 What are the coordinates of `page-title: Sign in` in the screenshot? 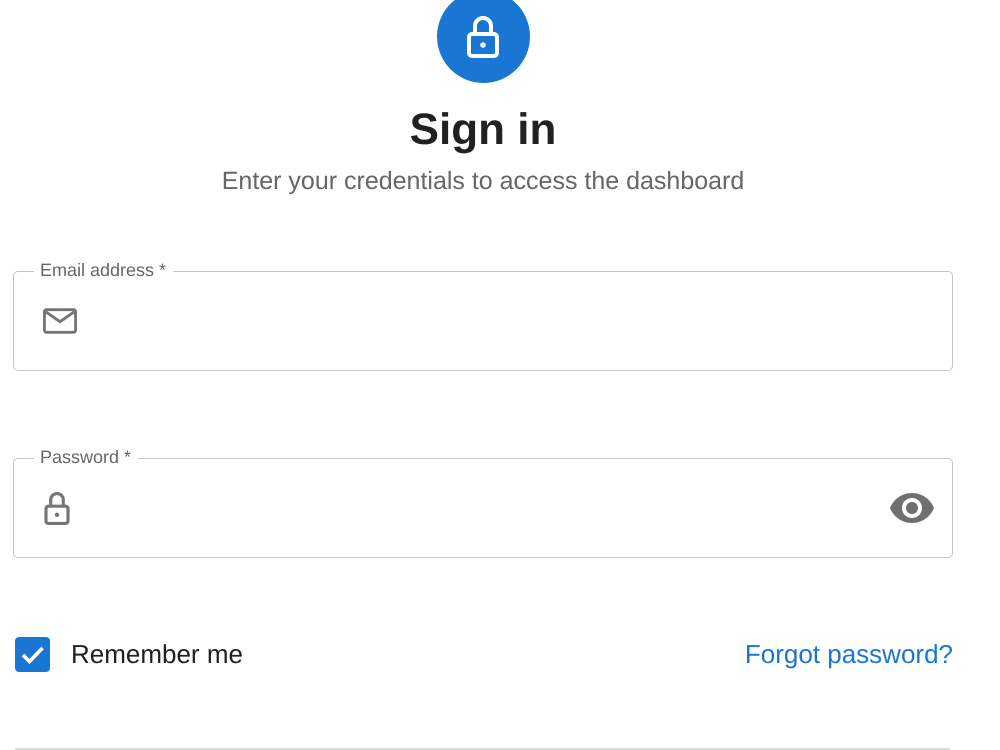 It's located at (483, 130).